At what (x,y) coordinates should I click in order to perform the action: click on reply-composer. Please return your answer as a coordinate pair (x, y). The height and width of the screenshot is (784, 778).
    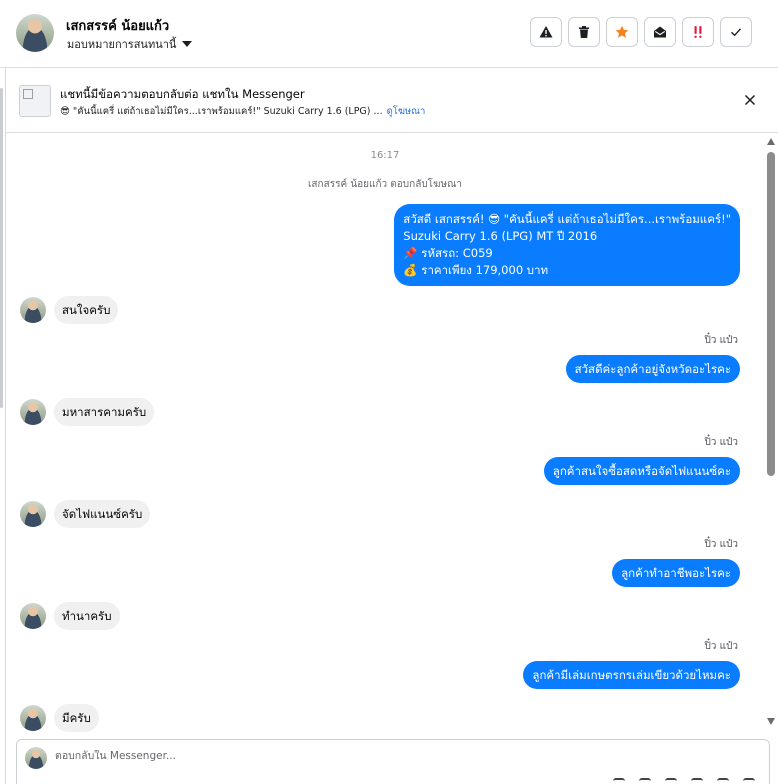
    Looking at the image, I should click on (393, 761).